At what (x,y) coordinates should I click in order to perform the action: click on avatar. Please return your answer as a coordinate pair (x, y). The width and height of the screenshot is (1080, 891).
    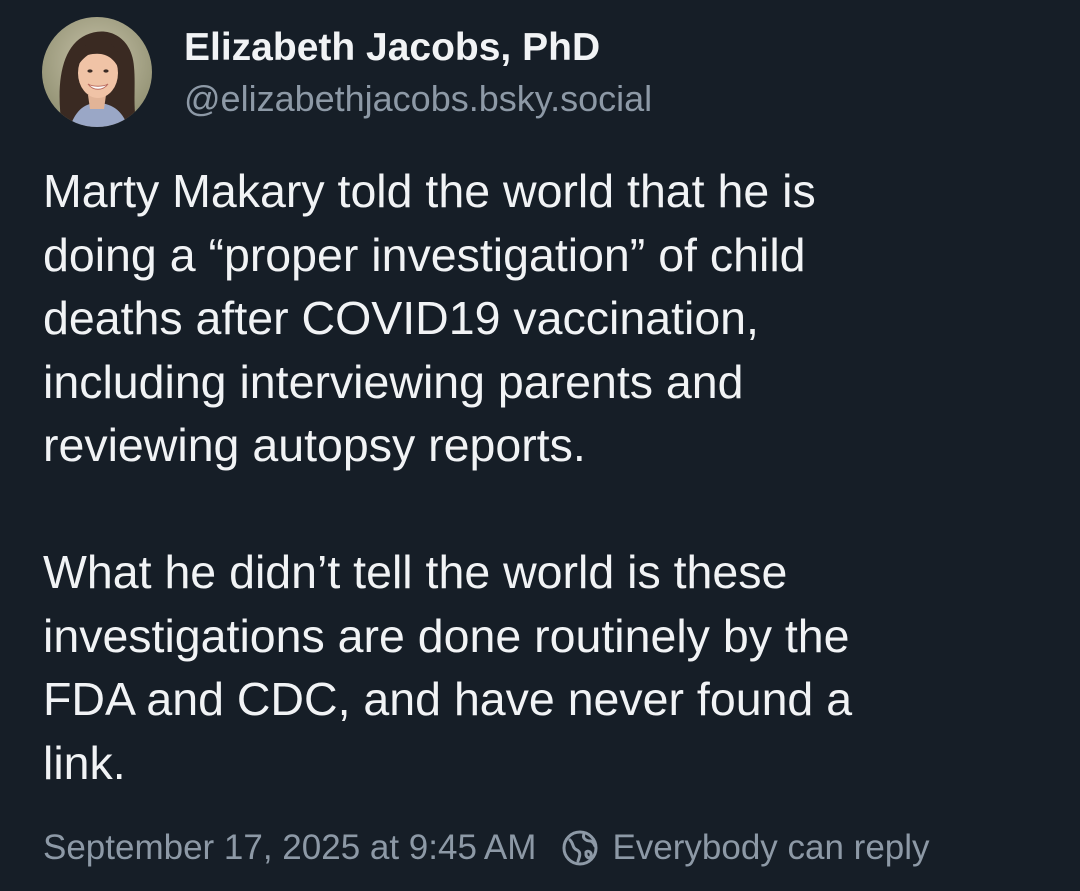
    Looking at the image, I should click on (97, 72).